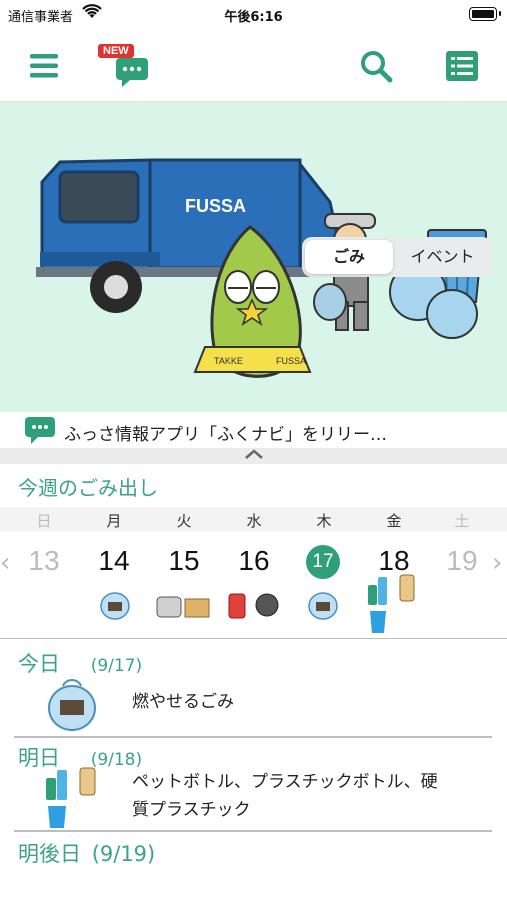 This screenshot has height=900, width=507. Describe the element at coordinates (116, 51) in the screenshot. I see `new-badge: NEW` at that location.